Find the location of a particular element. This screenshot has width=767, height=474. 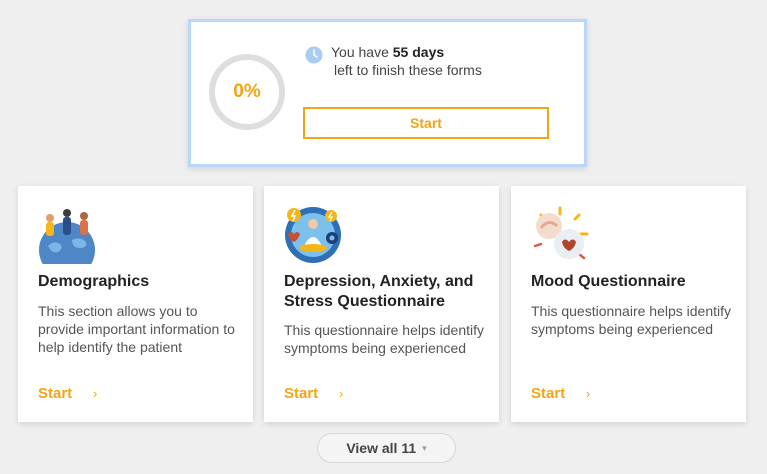

view-all-label: View all 11 is located at coordinates (381, 448).